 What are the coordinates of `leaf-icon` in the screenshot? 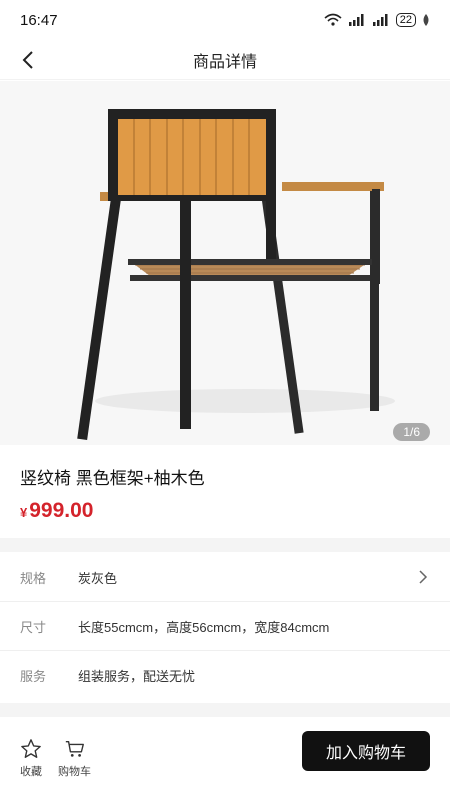 It's located at (426, 20).